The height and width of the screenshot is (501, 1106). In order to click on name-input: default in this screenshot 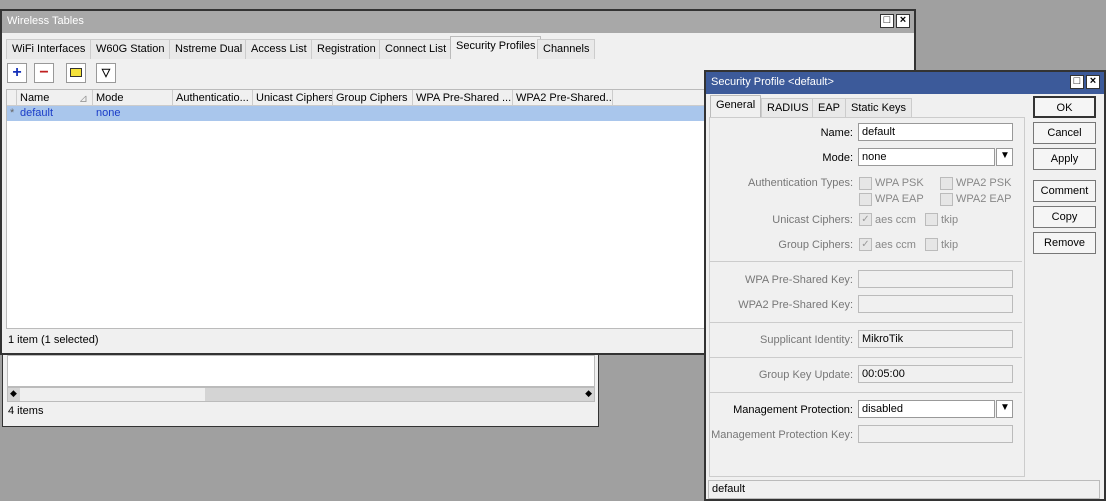, I will do `click(935, 132)`.